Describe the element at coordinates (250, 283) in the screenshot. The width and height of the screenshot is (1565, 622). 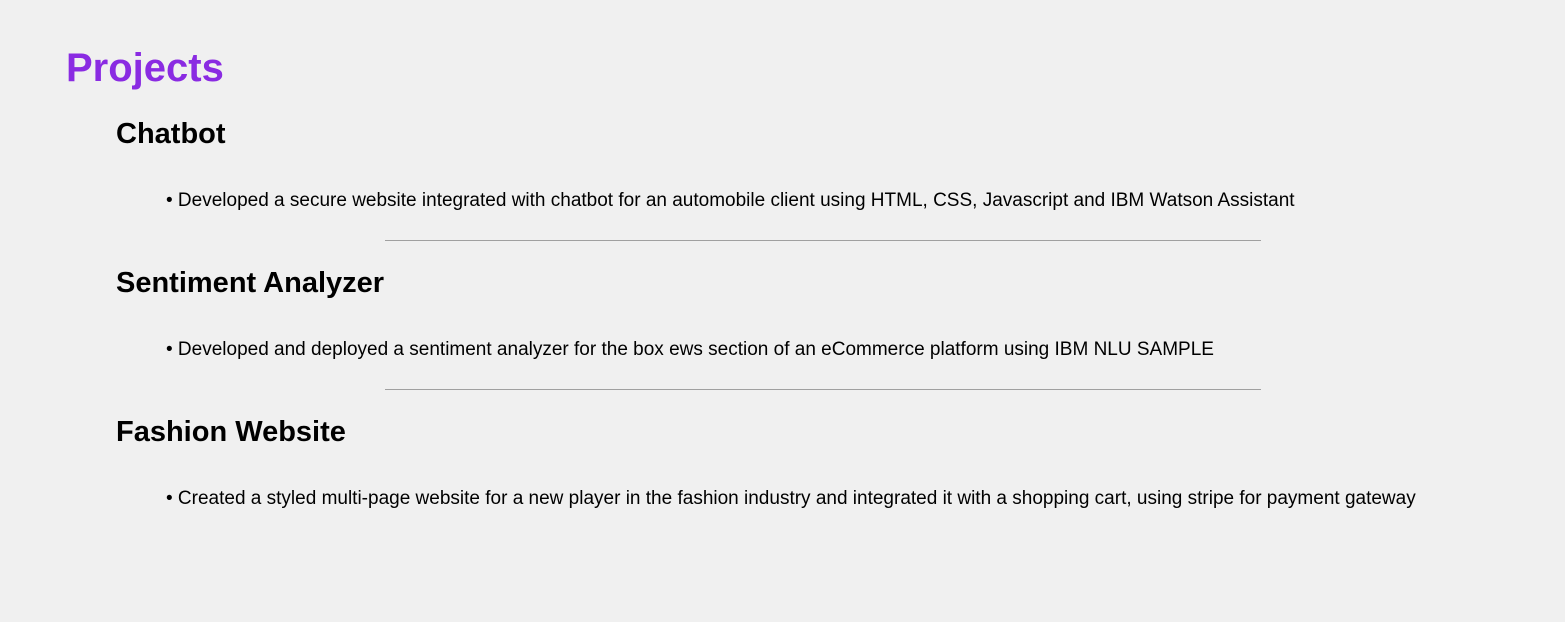
I see `project-title: Sentiment Analyzer` at that location.